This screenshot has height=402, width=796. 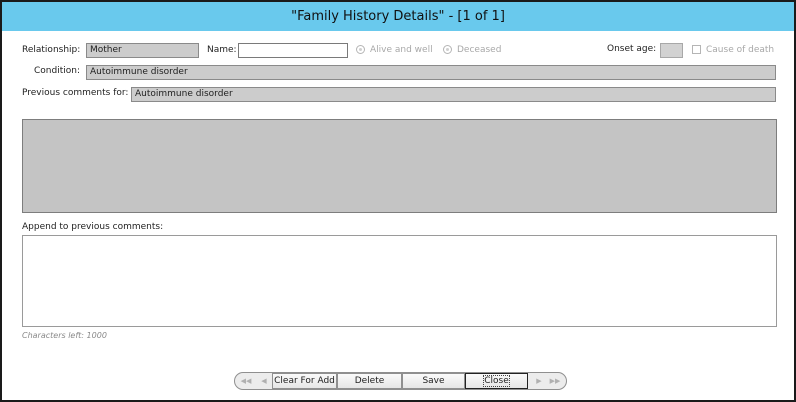 I want to click on save-button: Save, so click(x=433, y=381).